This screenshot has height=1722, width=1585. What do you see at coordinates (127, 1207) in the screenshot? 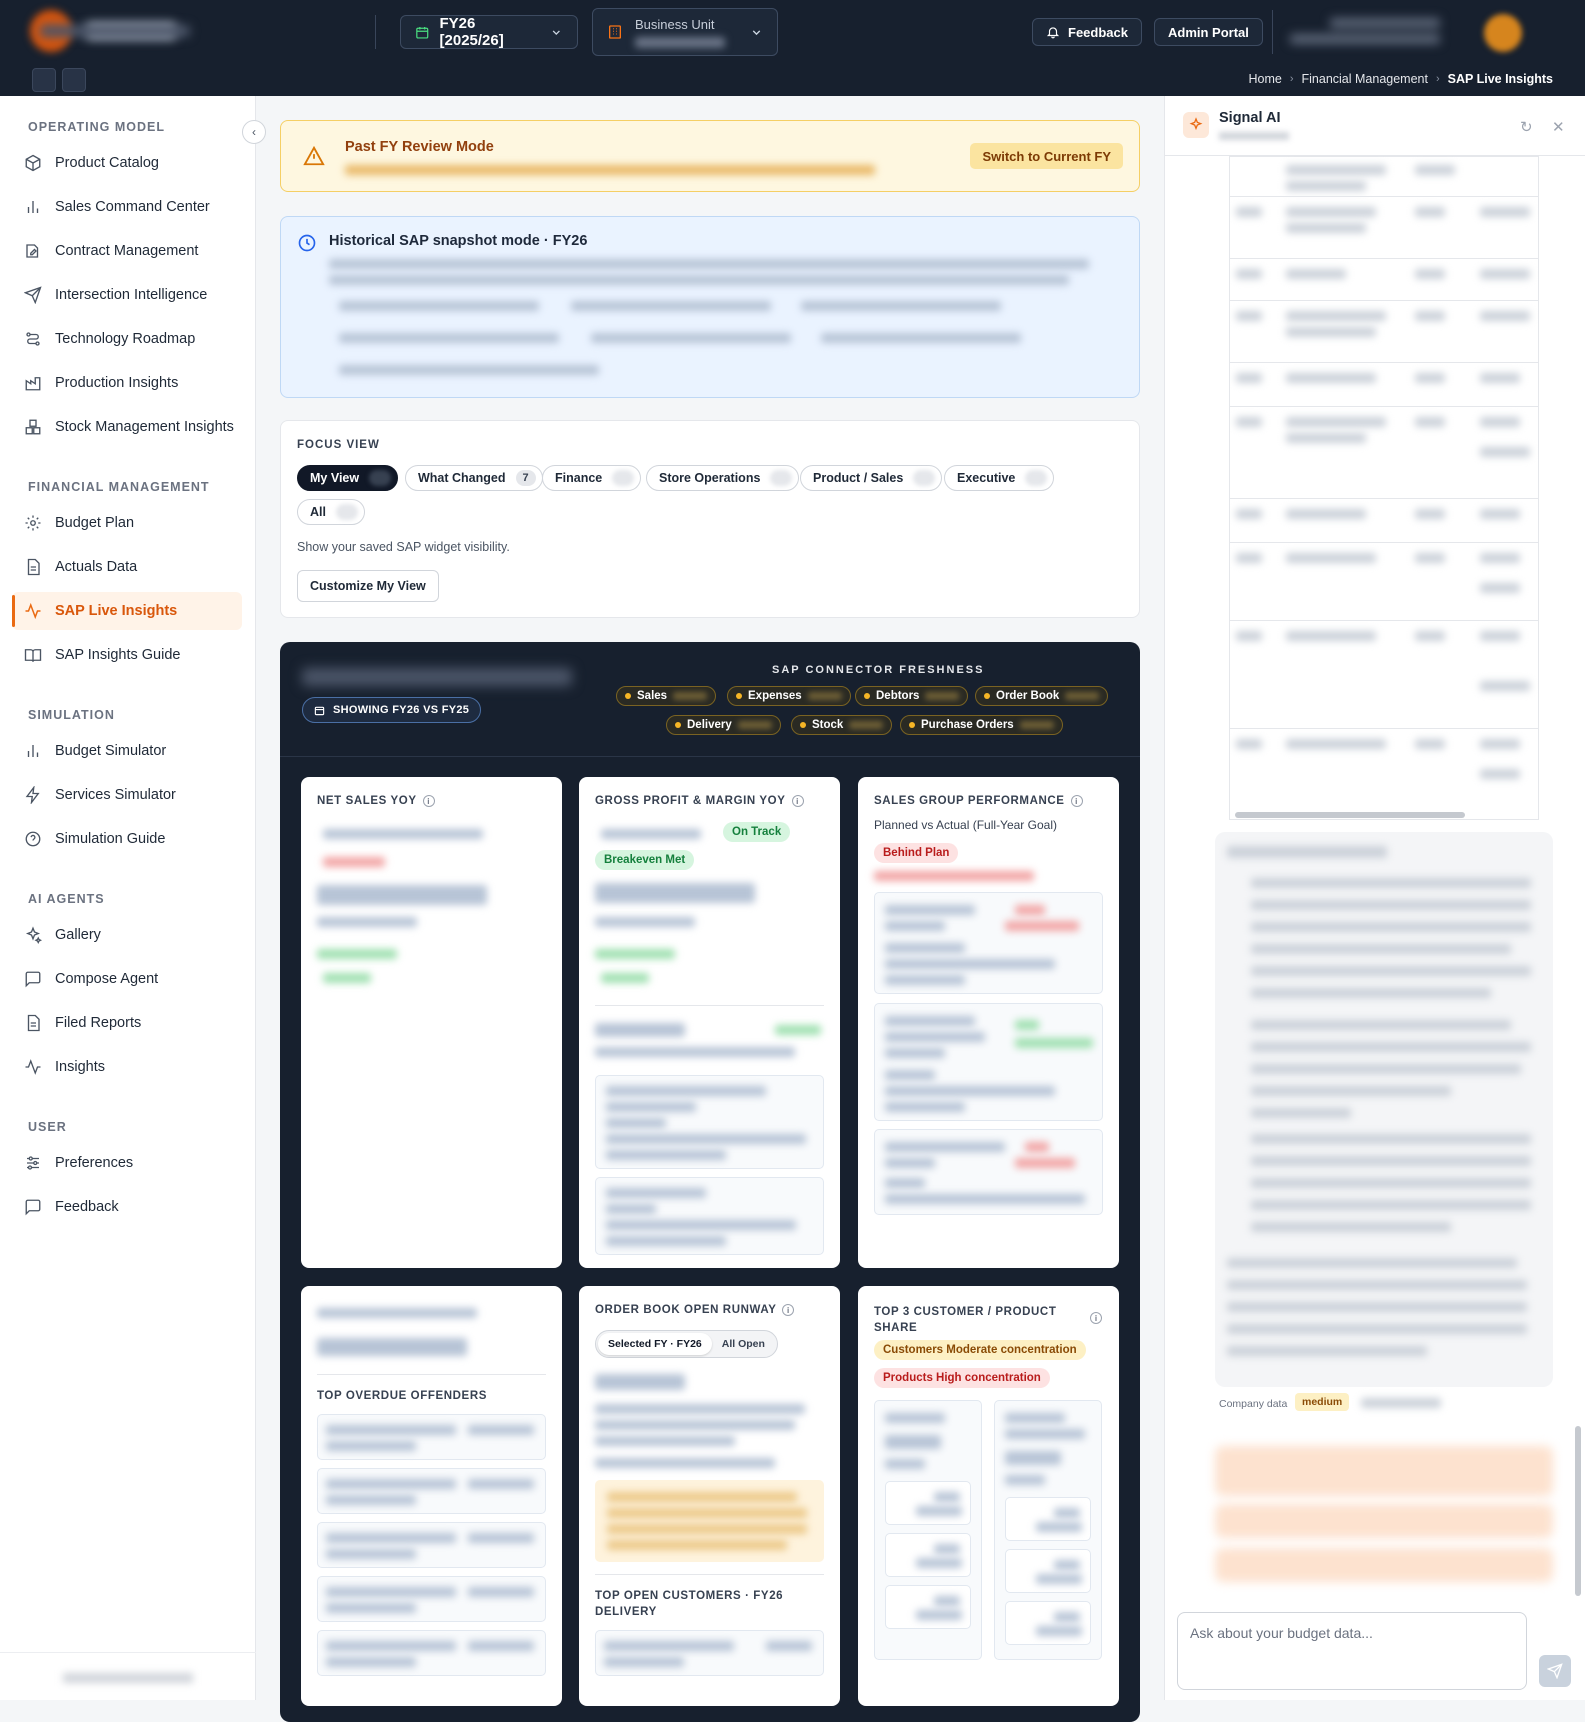
I see `sidebar-item-feedback: Feedback` at bounding box center [127, 1207].